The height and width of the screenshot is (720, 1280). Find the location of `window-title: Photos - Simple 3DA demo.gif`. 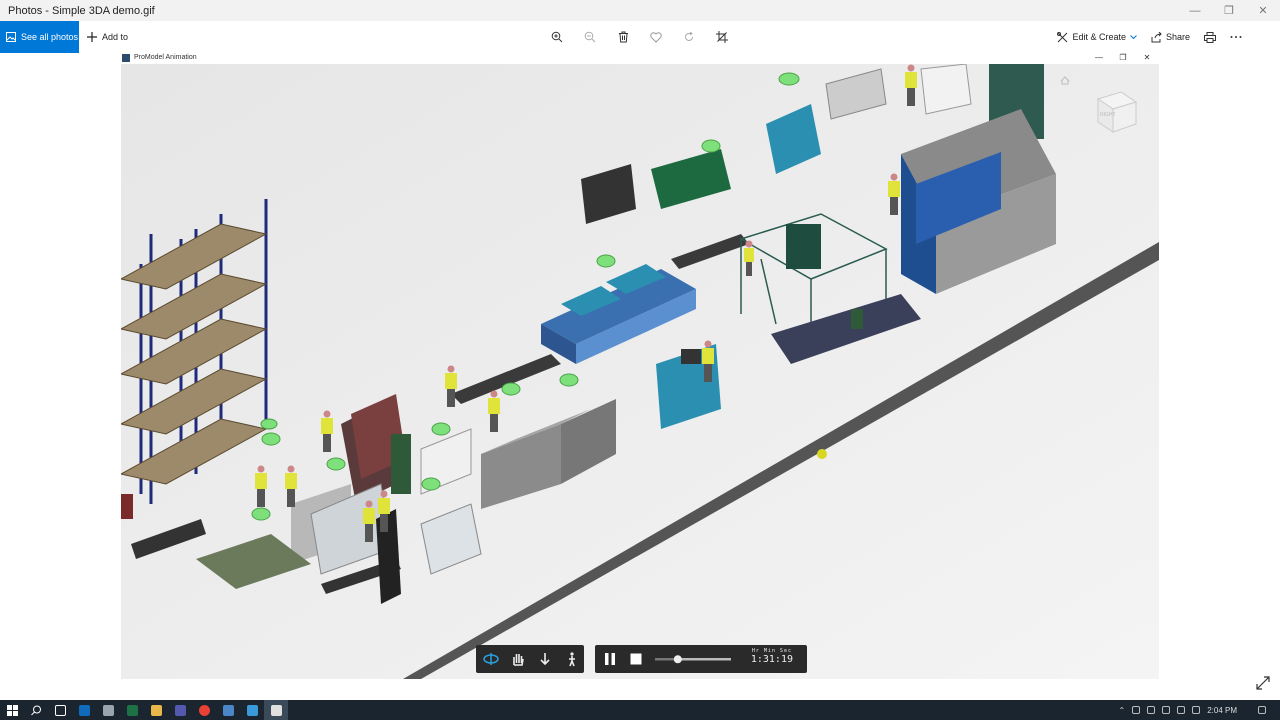

window-title: Photos - Simple 3DA demo.gif is located at coordinates (81, 10).